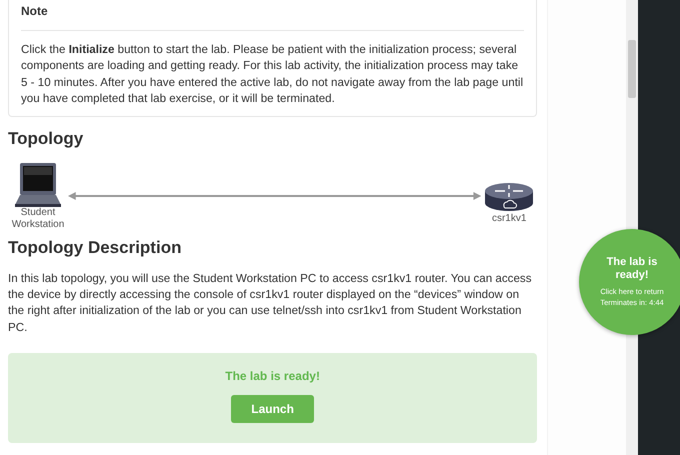 The height and width of the screenshot is (455, 680). What do you see at coordinates (509, 195) in the screenshot?
I see `router-icon` at bounding box center [509, 195].